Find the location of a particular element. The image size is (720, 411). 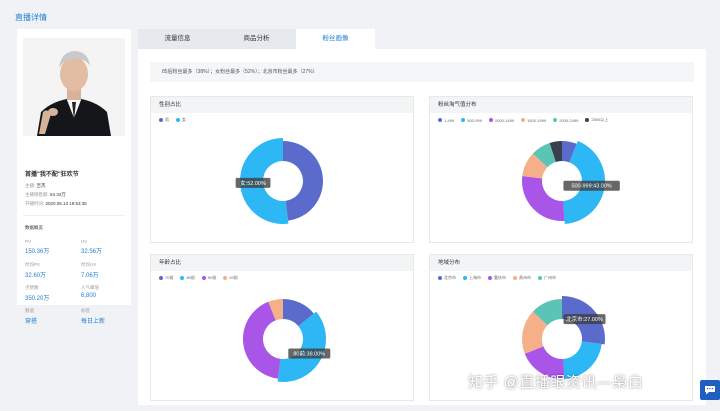

chat-icon is located at coordinates (710, 390).